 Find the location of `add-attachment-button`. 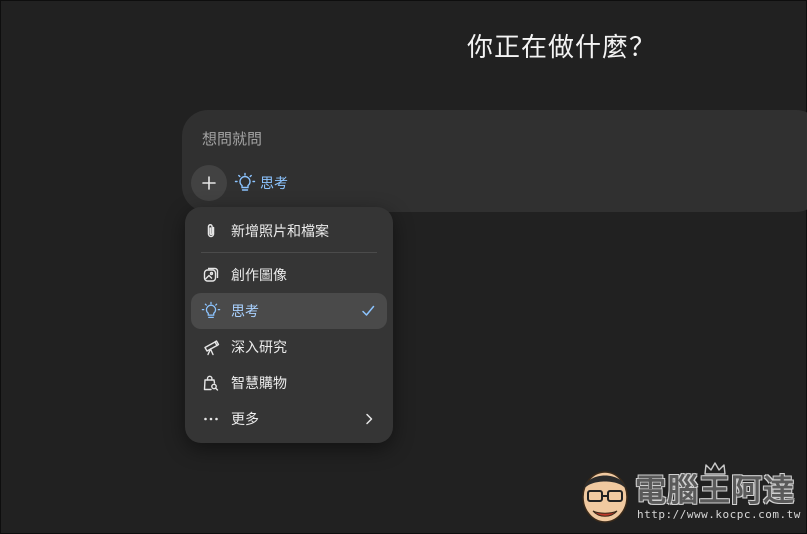

add-attachment-button is located at coordinates (209, 183).